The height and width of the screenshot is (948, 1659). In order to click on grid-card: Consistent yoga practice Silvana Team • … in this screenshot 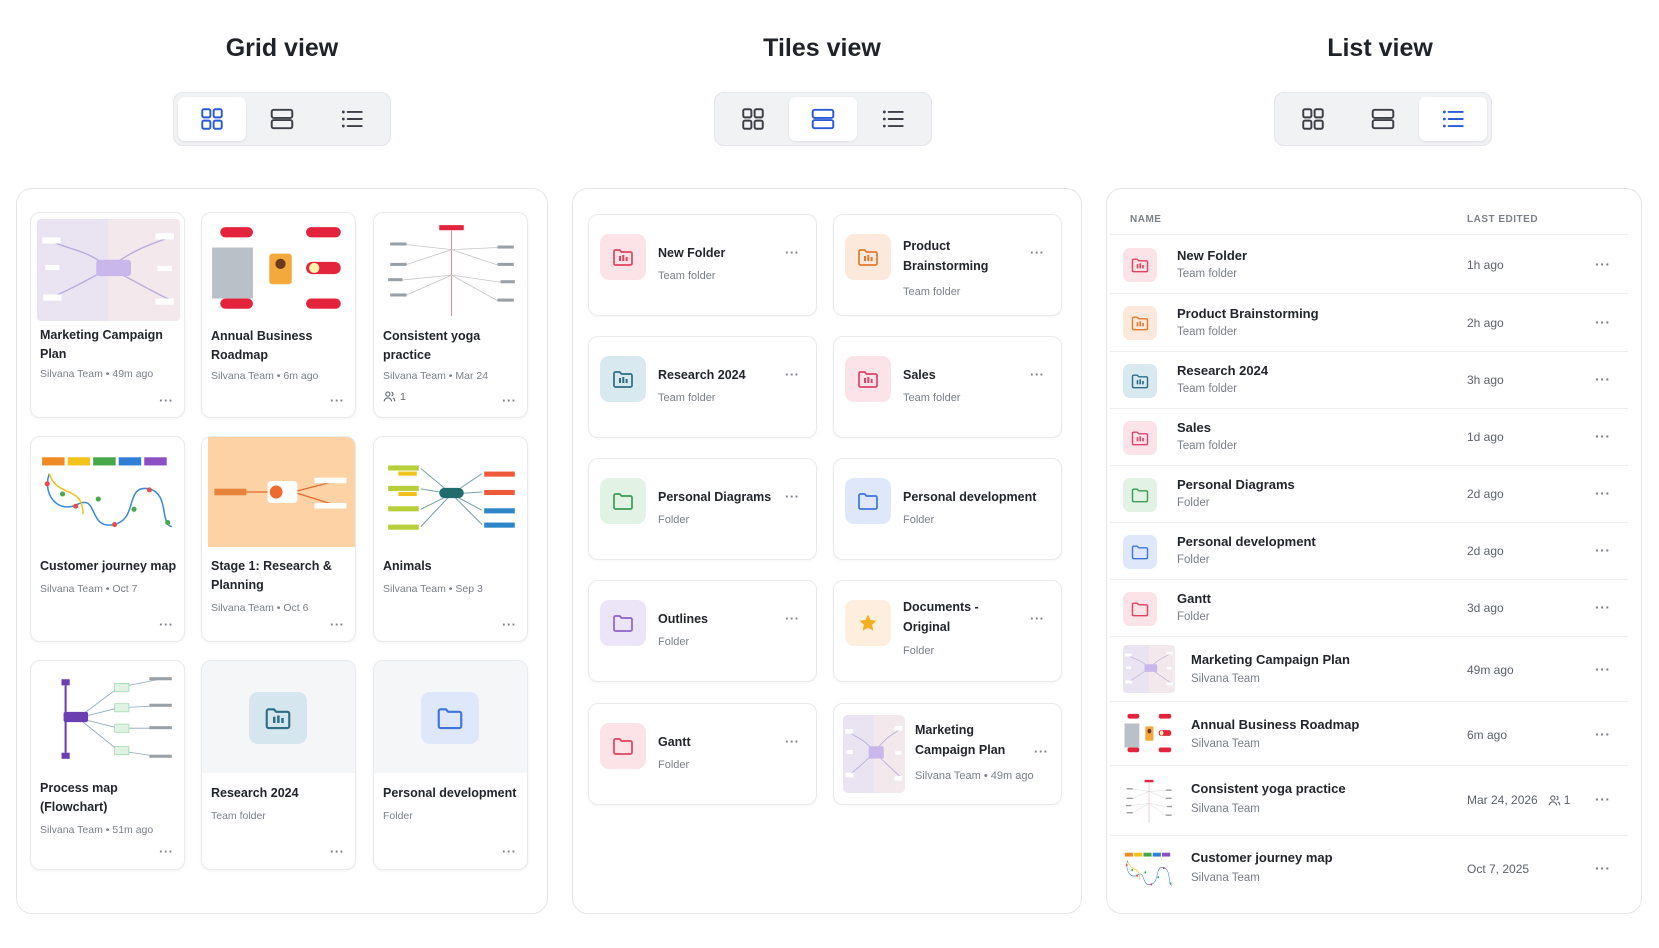, I will do `click(450, 315)`.